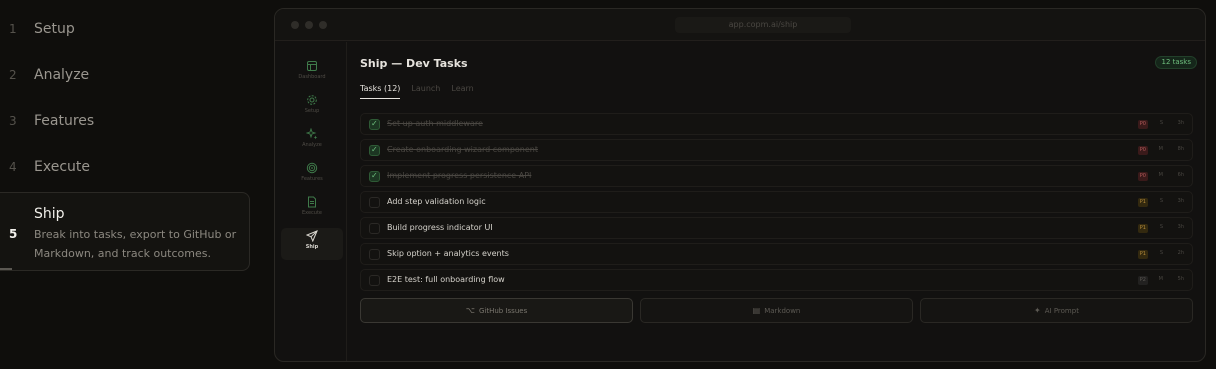 This screenshot has width=1216, height=369. I want to click on export-label: GitHub Issues, so click(503, 311).